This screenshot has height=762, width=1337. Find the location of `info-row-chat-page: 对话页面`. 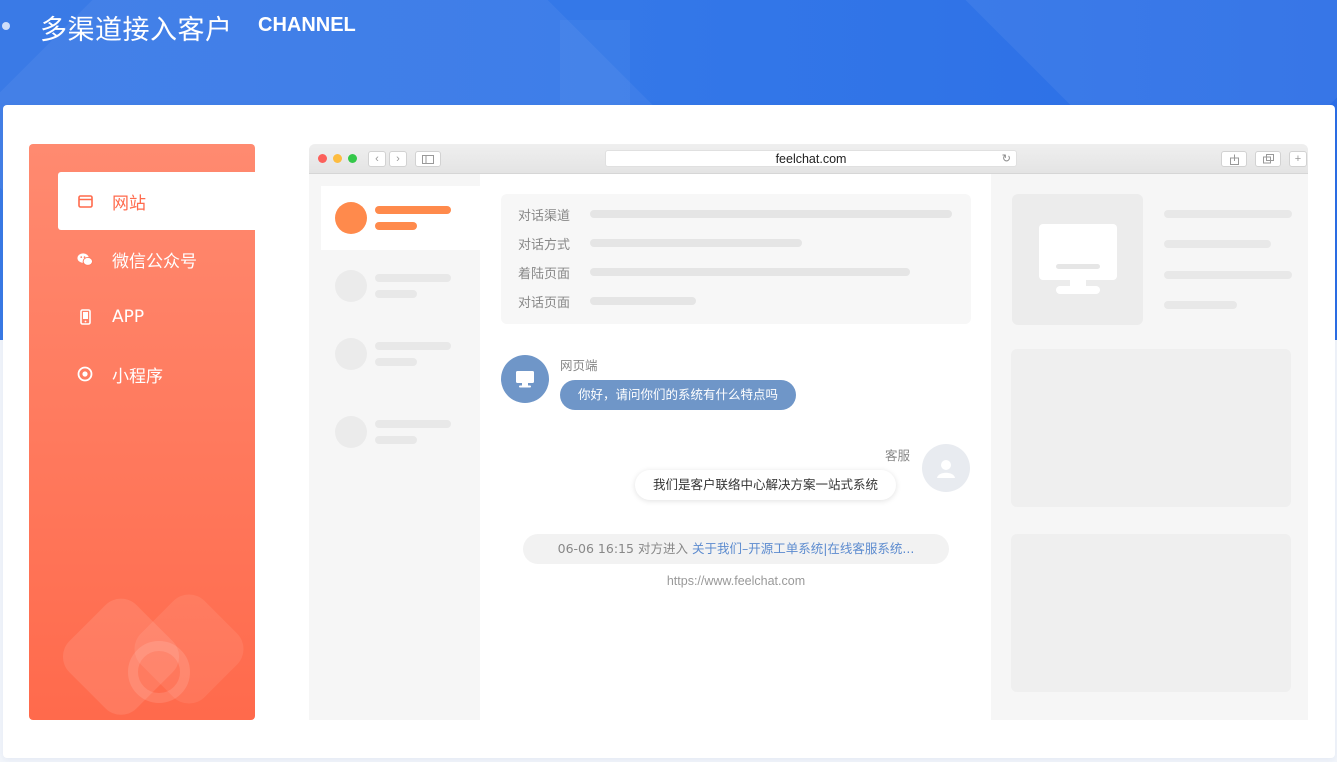

info-row-chat-page: 对话页面 is located at coordinates (607, 301).